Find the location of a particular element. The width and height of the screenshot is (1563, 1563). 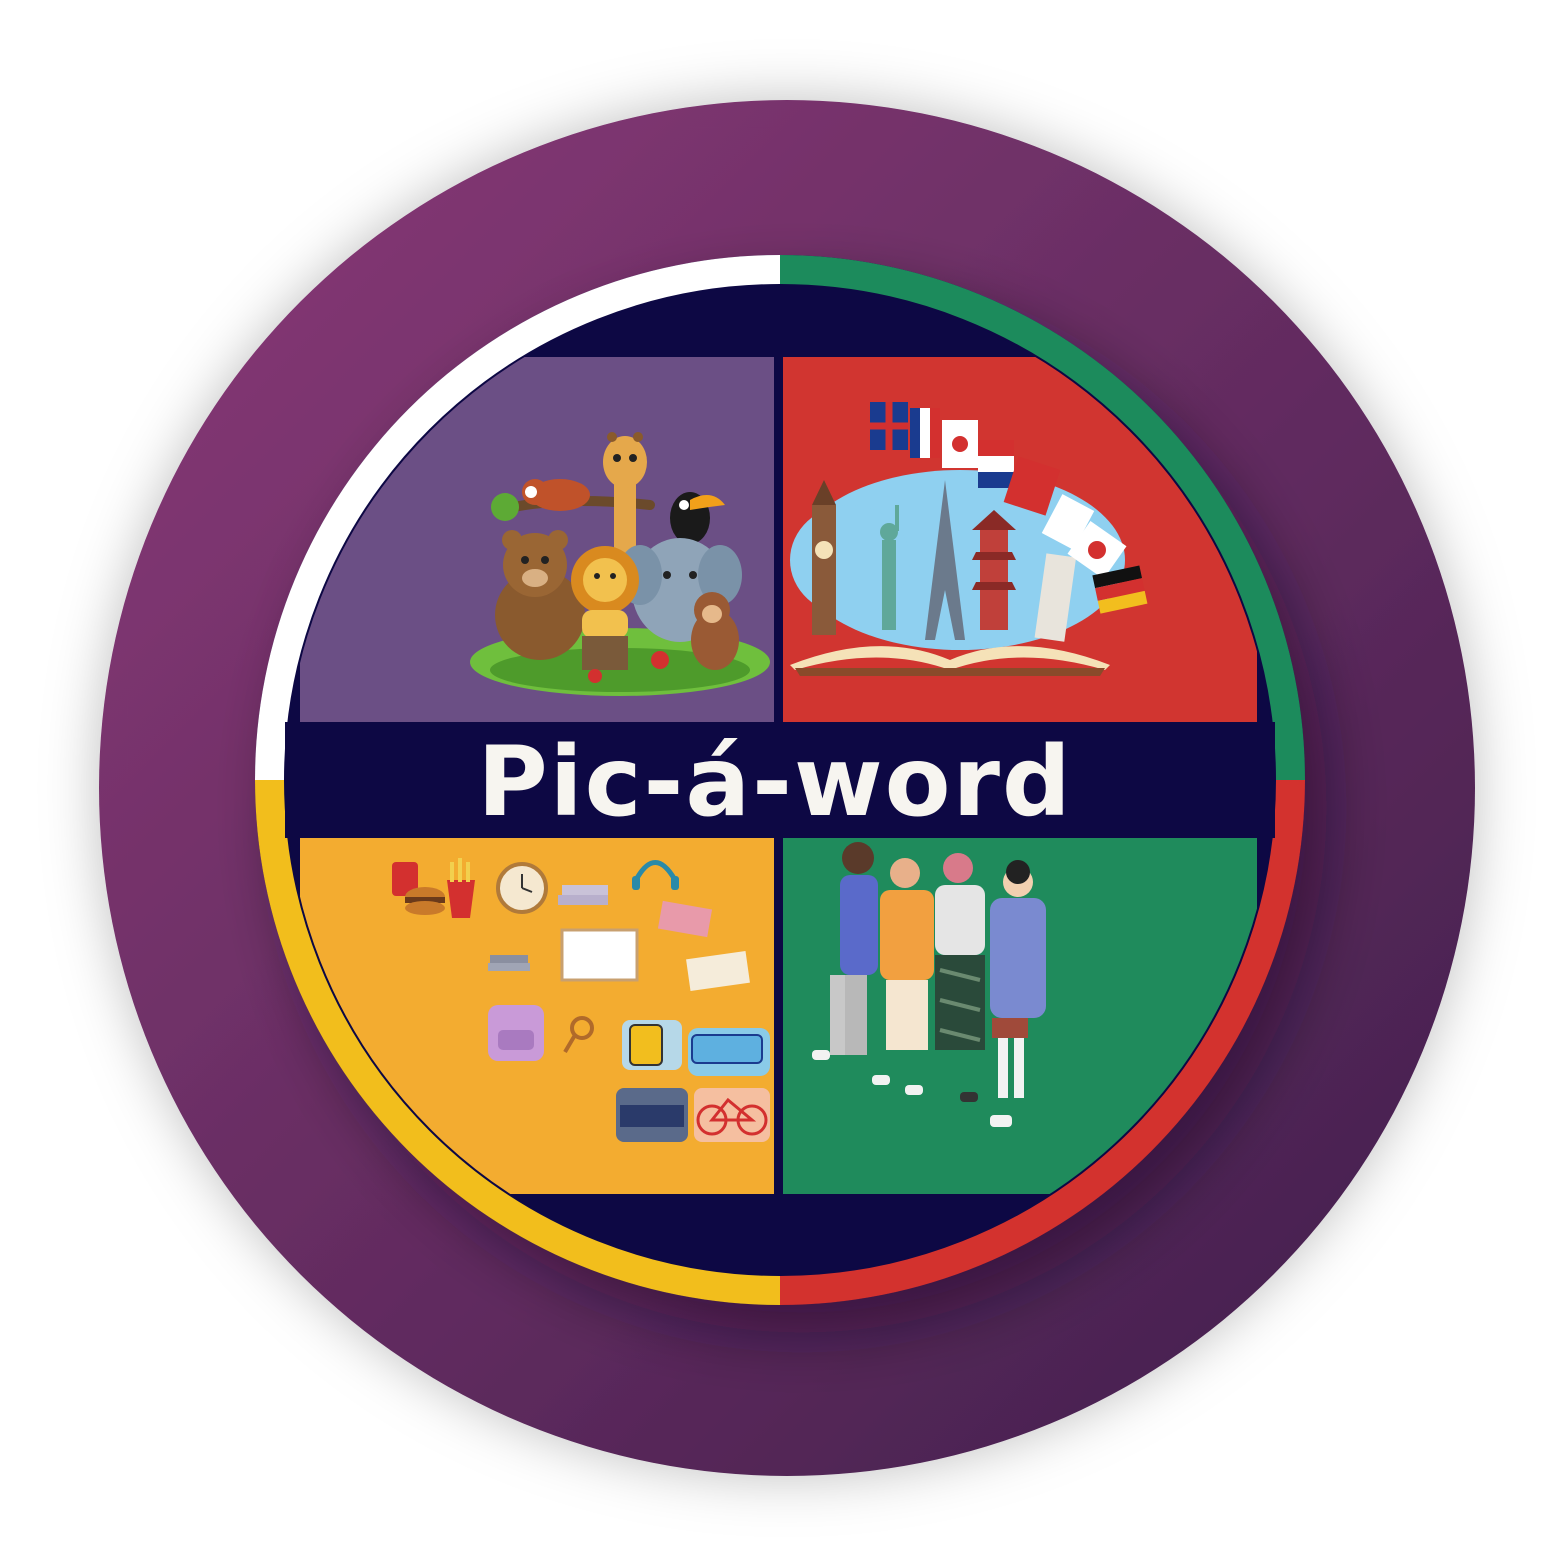

train-icon is located at coordinates (652, 1116).